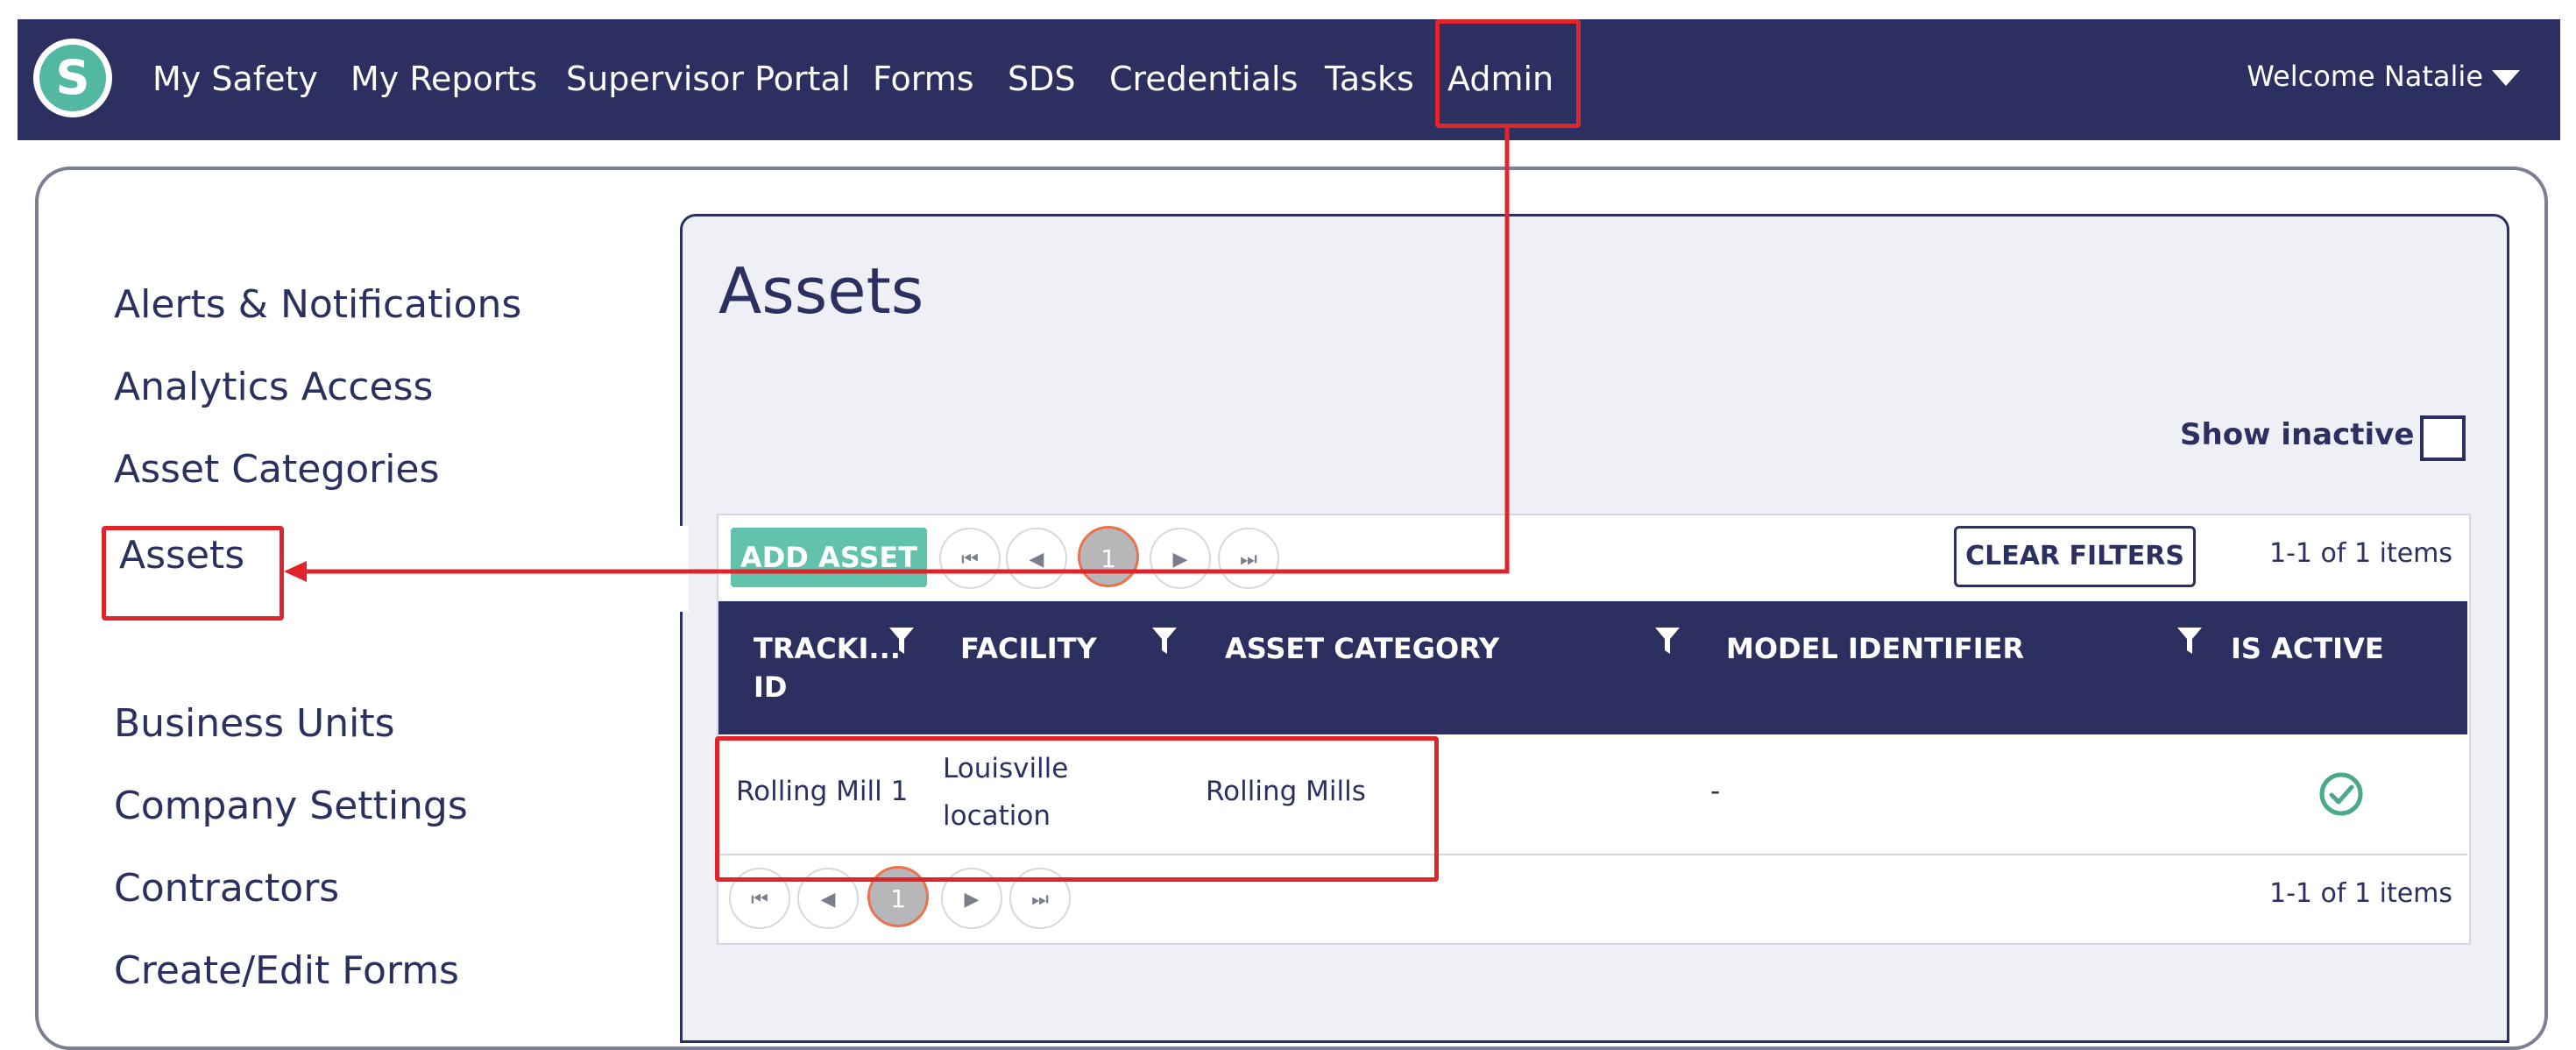  I want to click on nav-my-safety: My Safety, so click(235, 79).